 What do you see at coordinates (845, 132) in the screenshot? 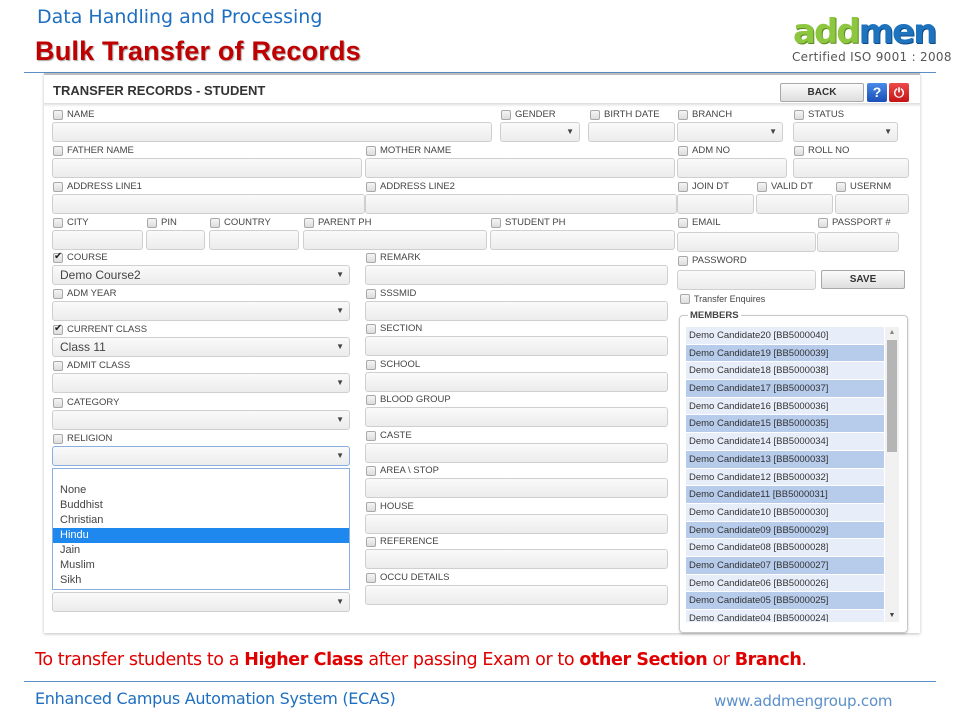
I see `status-select: ▼` at bounding box center [845, 132].